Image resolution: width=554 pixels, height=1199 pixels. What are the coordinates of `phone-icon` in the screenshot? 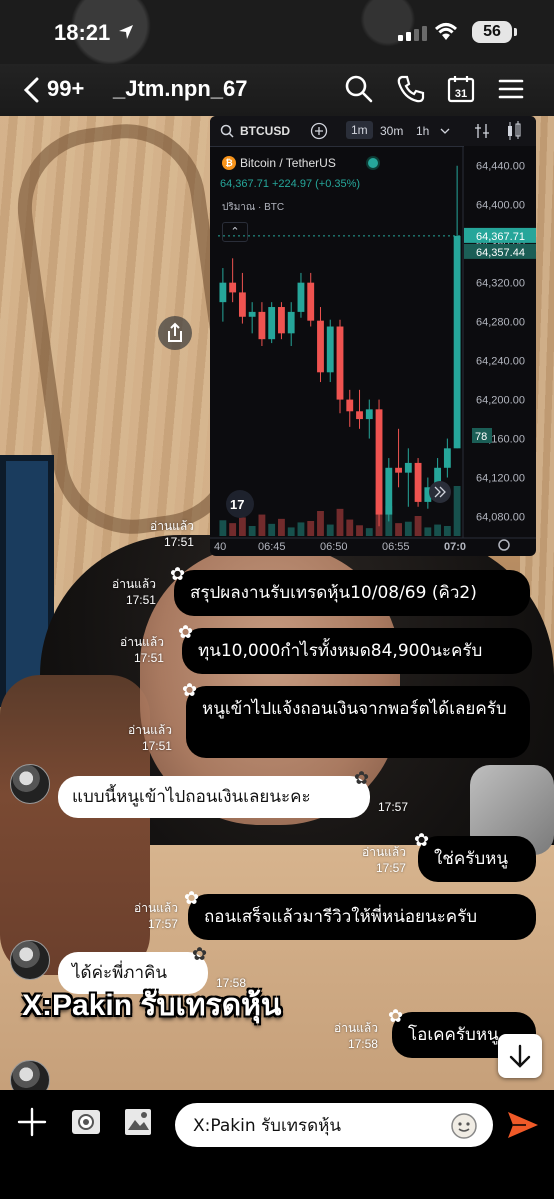 It's located at (411, 89).